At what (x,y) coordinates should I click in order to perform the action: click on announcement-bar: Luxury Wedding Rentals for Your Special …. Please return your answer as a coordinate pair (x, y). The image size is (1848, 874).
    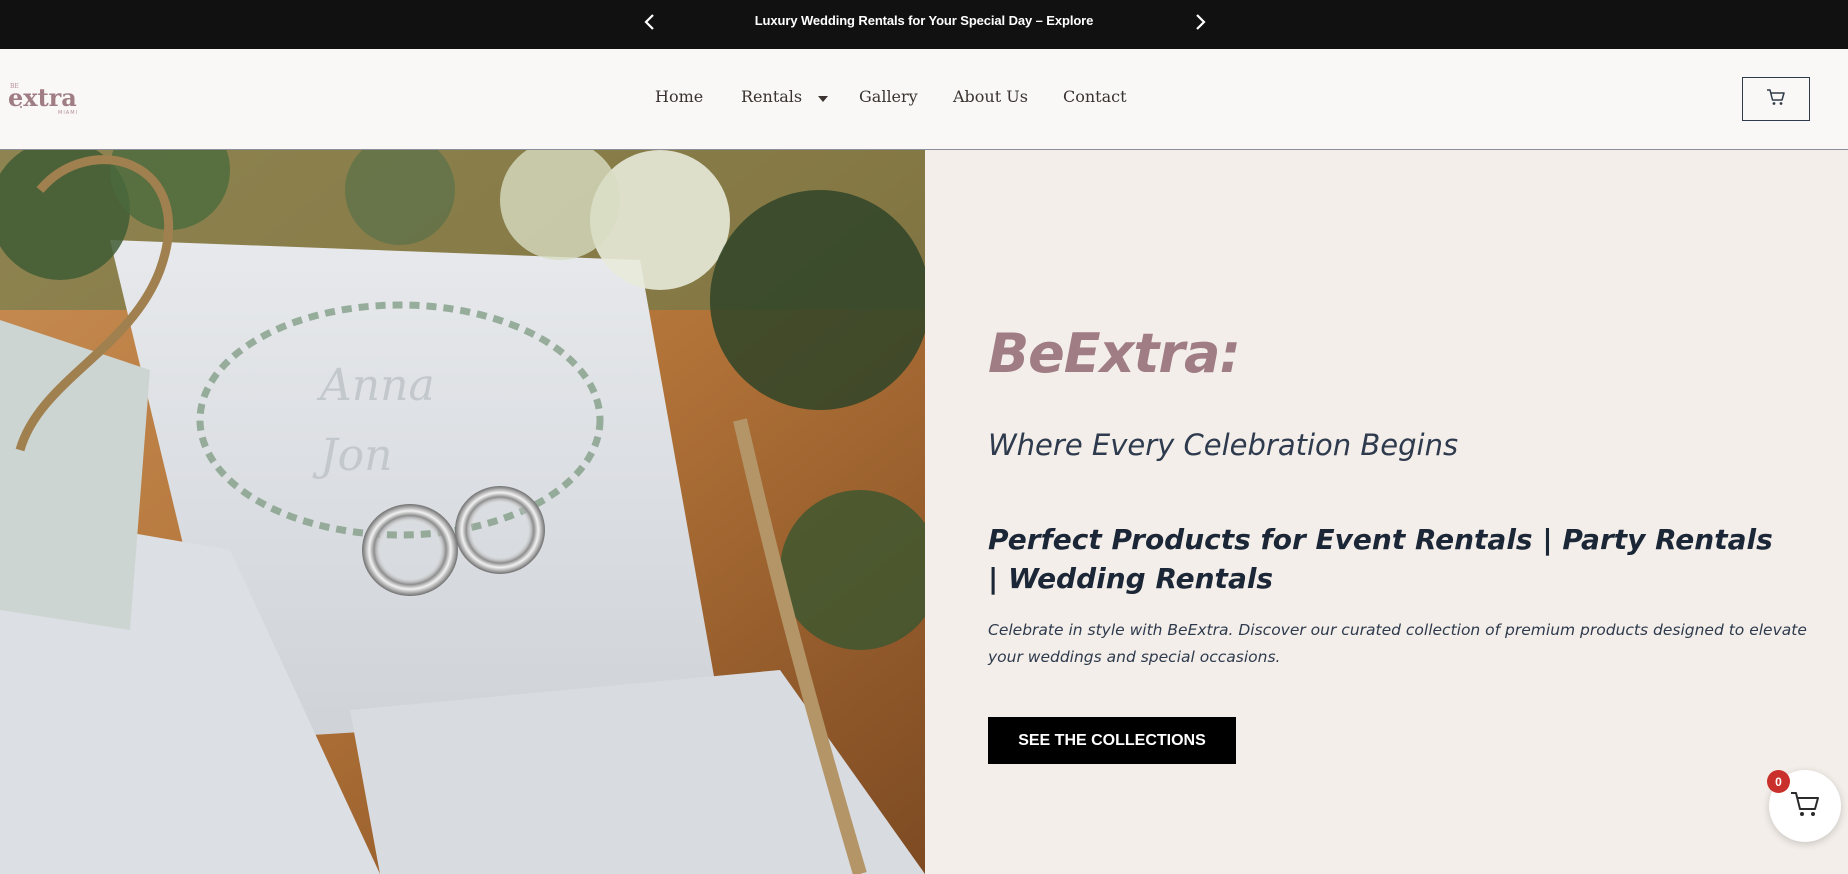
    Looking at the image, I should click on (924, 24).